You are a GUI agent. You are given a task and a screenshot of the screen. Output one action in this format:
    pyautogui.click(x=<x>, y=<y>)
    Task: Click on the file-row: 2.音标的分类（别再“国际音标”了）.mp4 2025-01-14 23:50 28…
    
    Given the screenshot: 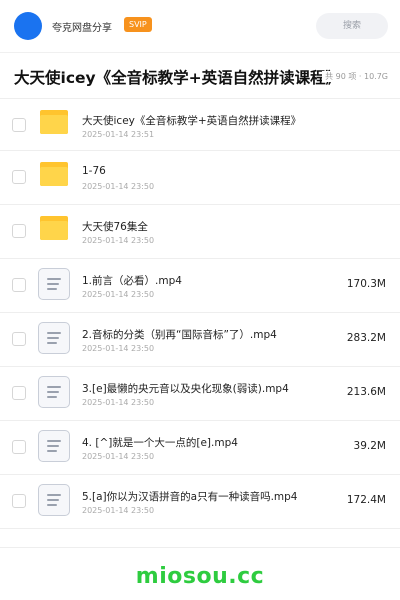 What is the action you would take?
    pyautogui.click(x=200, y=340)
    